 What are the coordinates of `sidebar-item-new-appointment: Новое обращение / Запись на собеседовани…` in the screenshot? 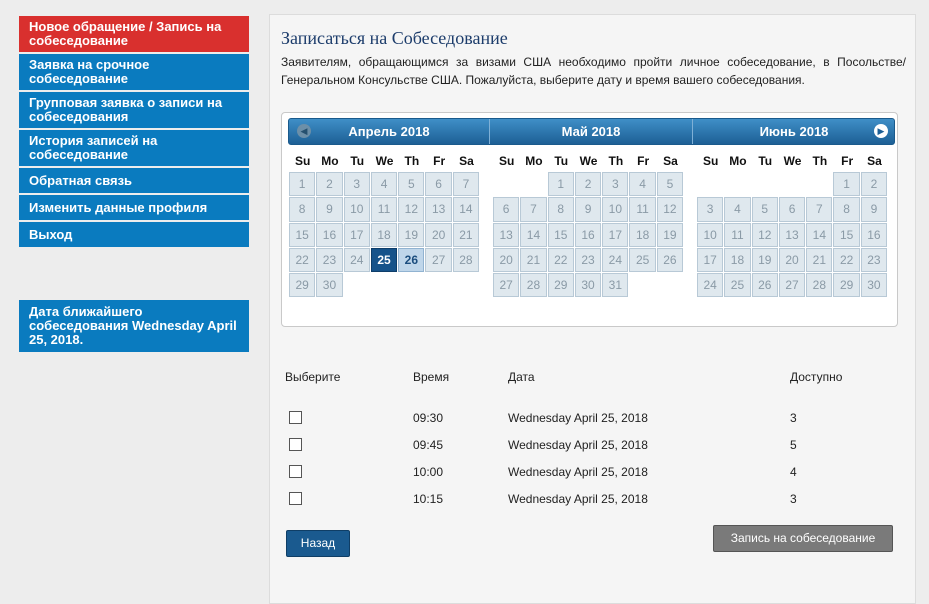 It's located at (134, 34).